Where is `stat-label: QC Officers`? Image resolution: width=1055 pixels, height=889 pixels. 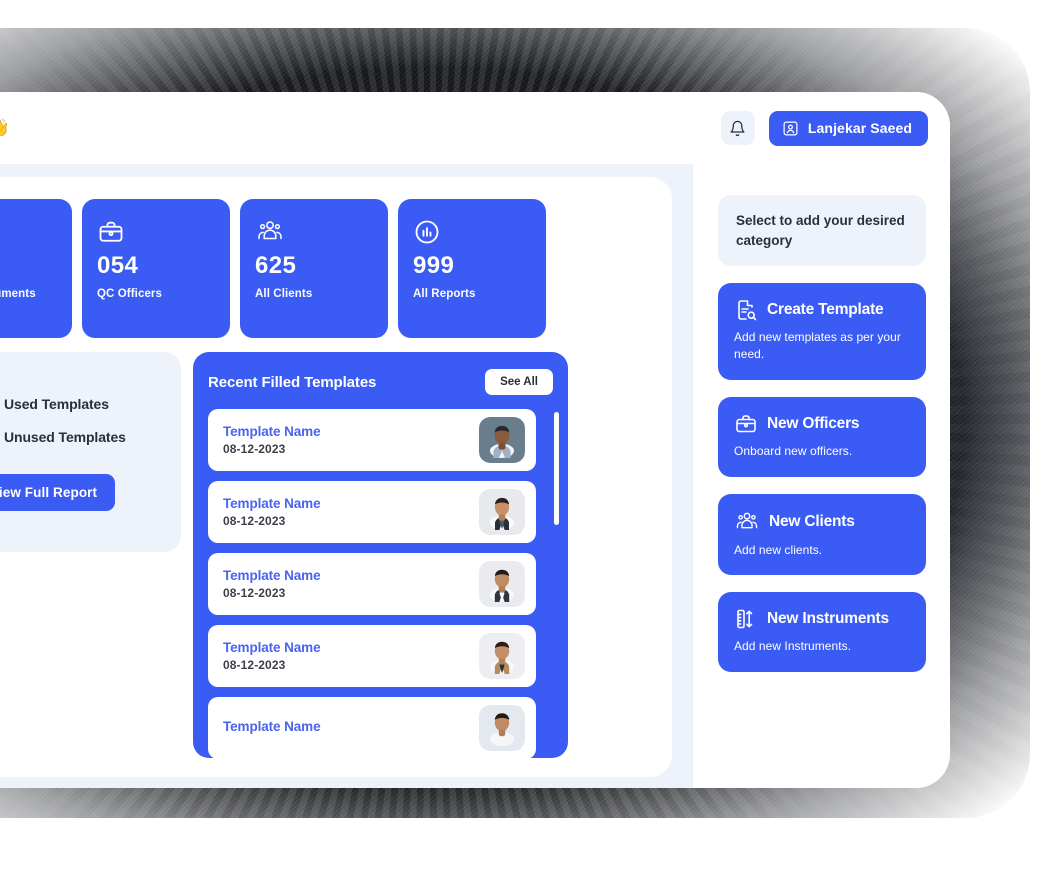 stat-label: QC Officers is located at coordinates (130, 294).